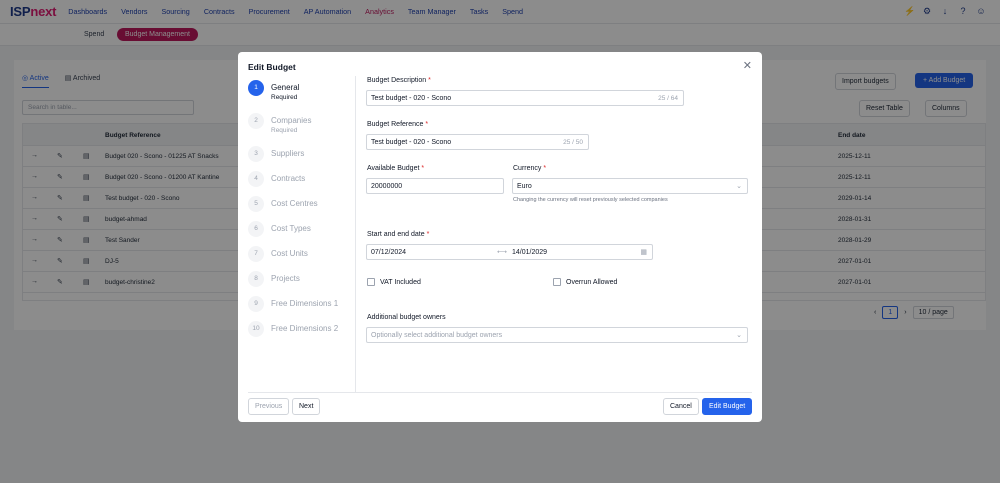 The width and height of the screenshot is (1000, 483). What do you see at coordinates (256, 179) in the screenshot?
I see `step-number: 4` at bounding box center [256, 179].